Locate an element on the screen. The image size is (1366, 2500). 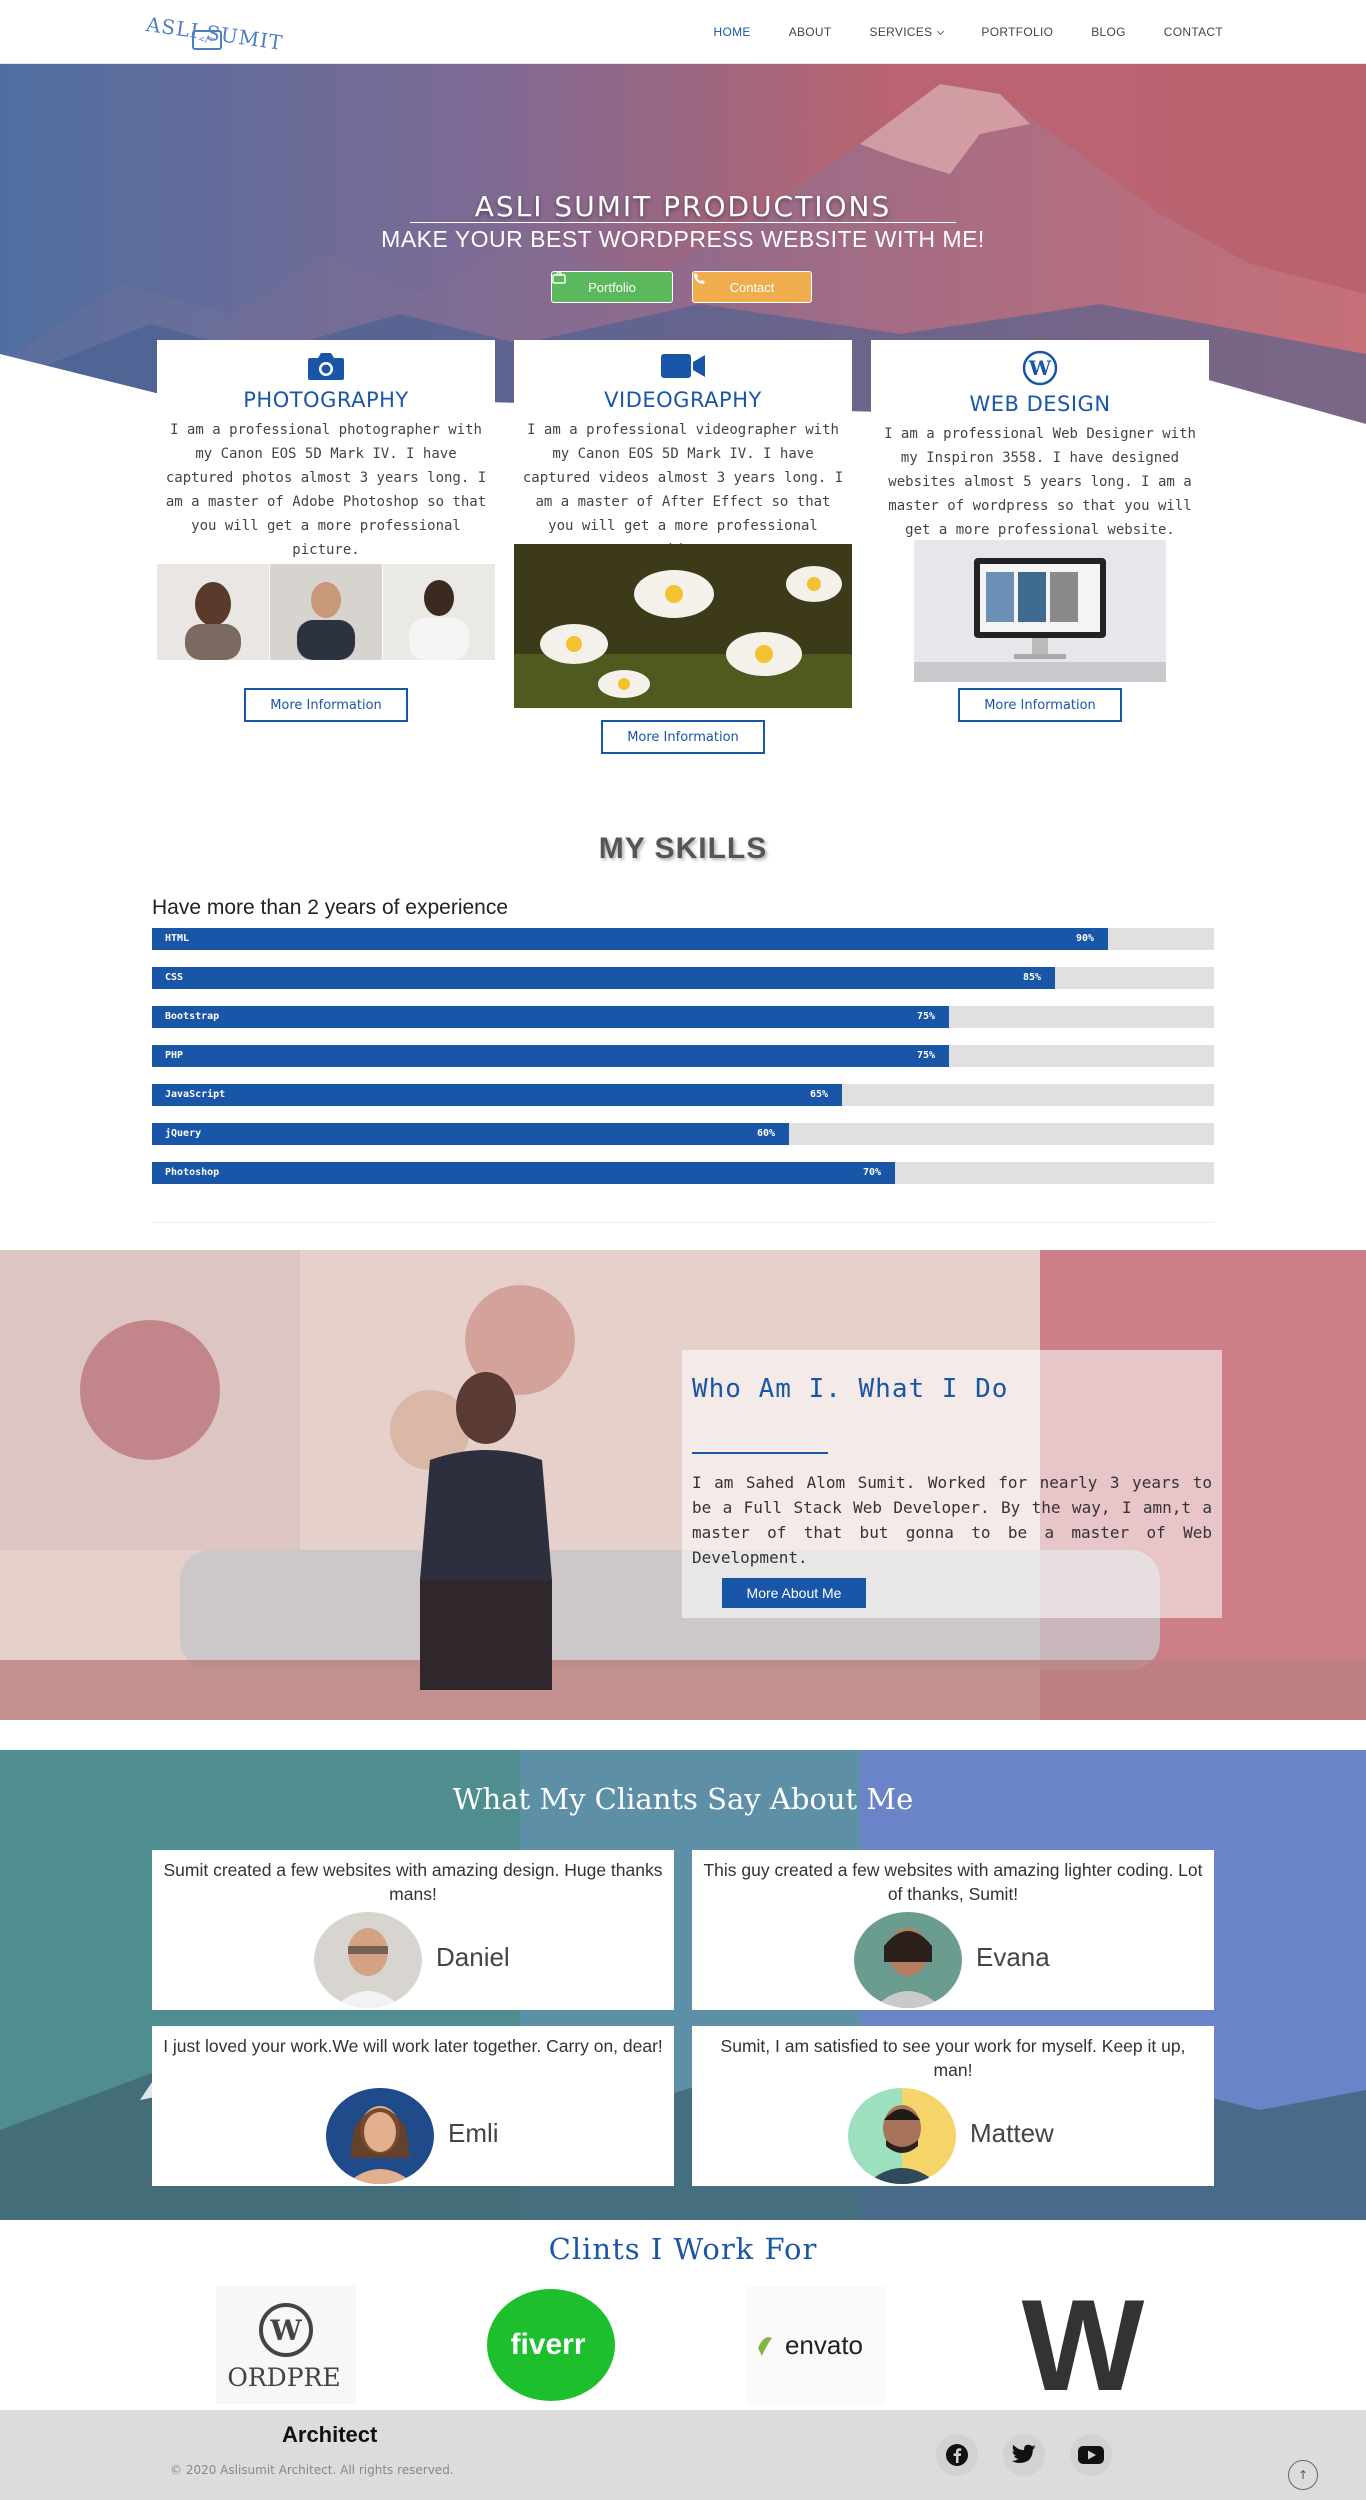
webflow-logo-icon: W is located at coordinates (1083, 2345).